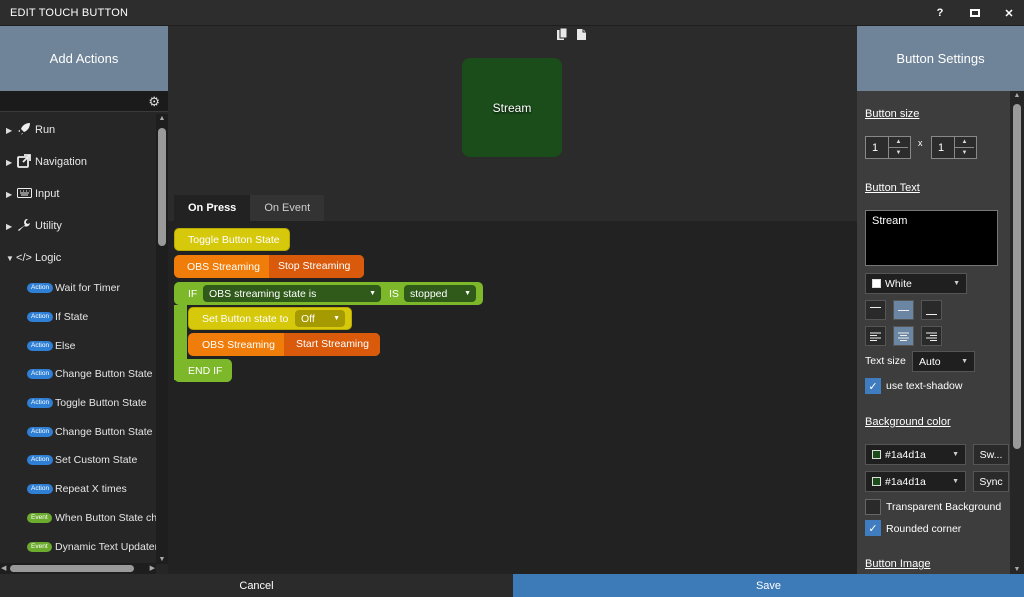 This screenshot has width=1024, height=597. Describe the element at coordinates (903, 310) in the screenshot. I see `align-middle-button` at that location.